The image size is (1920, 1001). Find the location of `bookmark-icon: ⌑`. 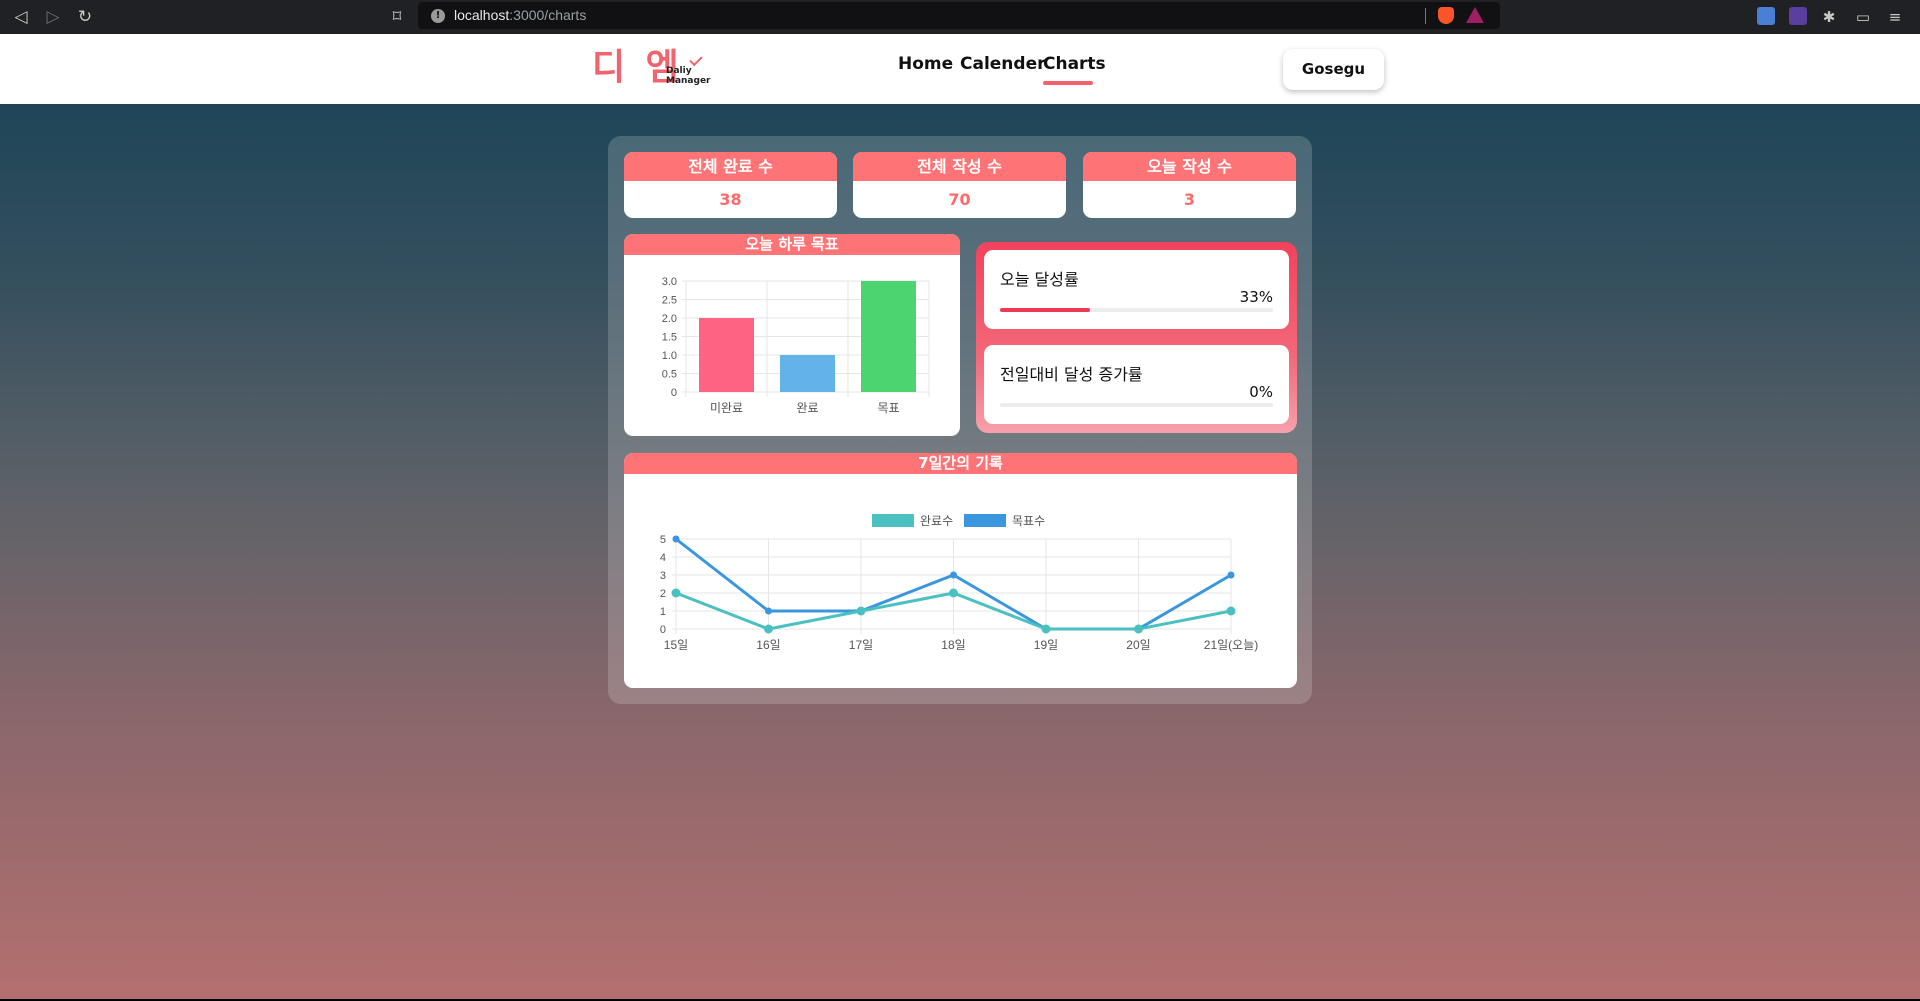

bookmark-icon: ⌑ is located at coordinates (397, 17).